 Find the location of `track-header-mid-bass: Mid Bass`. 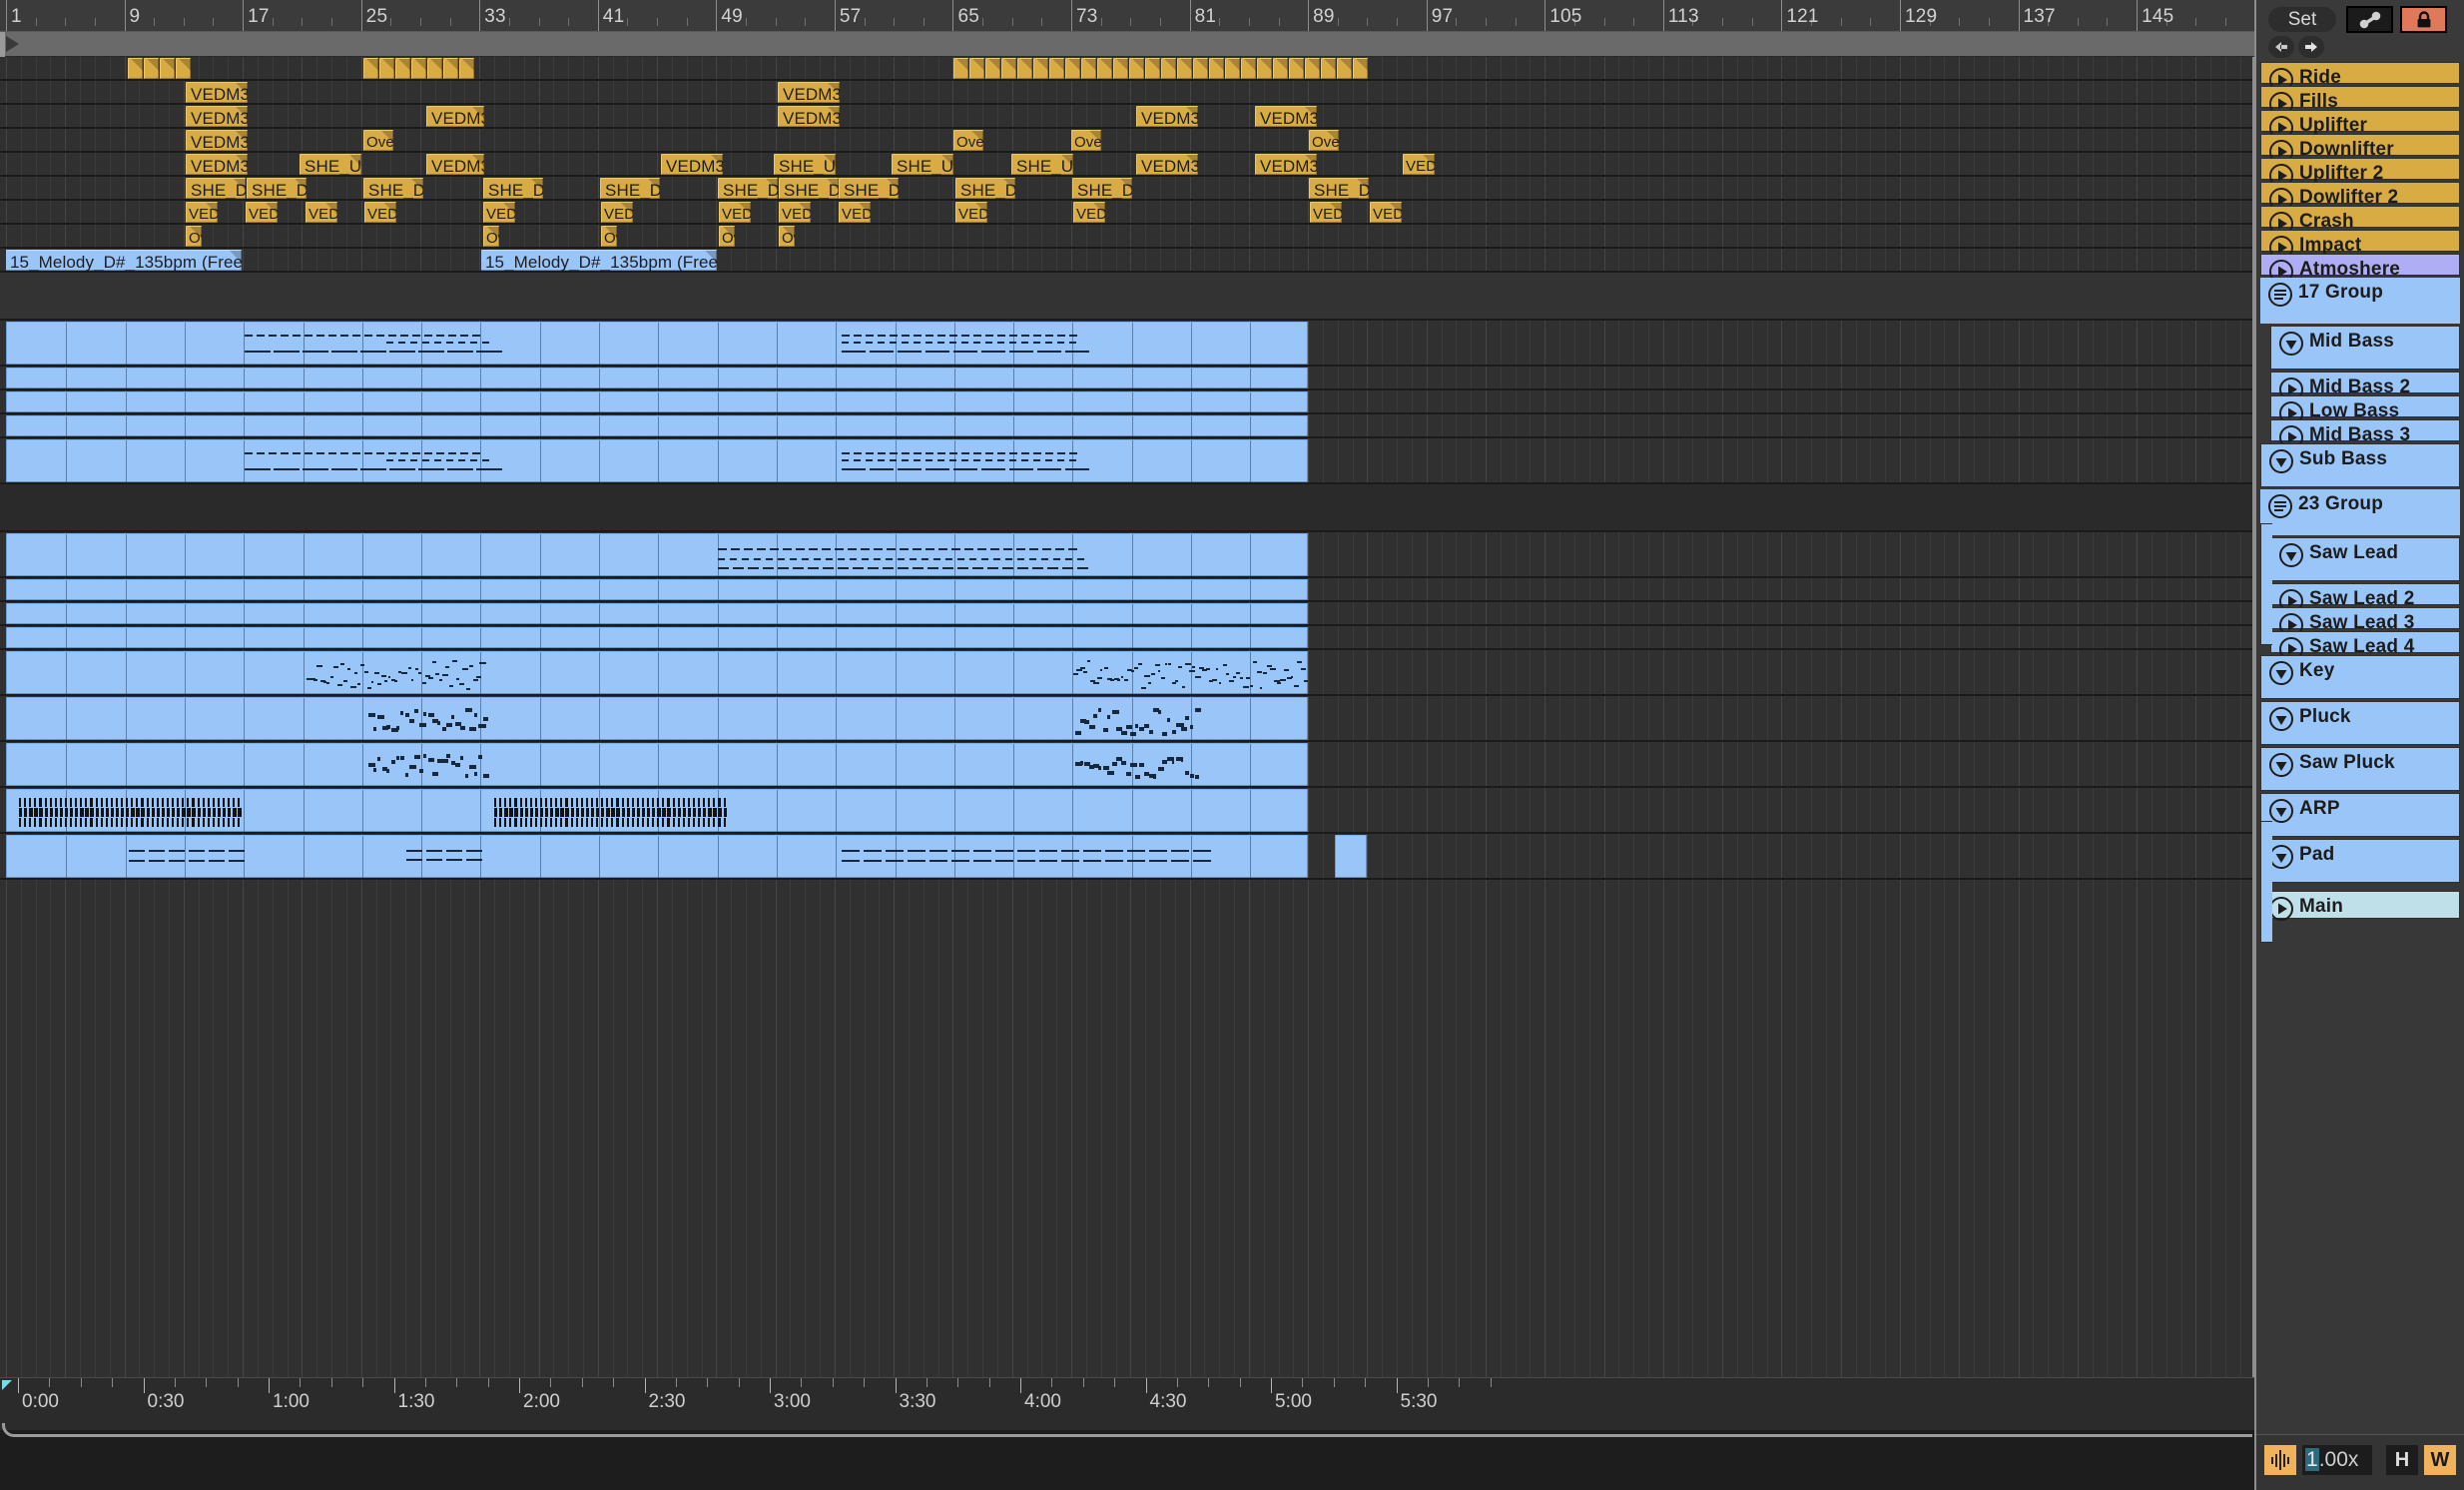

track-header-mid-bass: Mid Bass is located at coordinates (2365, 348).